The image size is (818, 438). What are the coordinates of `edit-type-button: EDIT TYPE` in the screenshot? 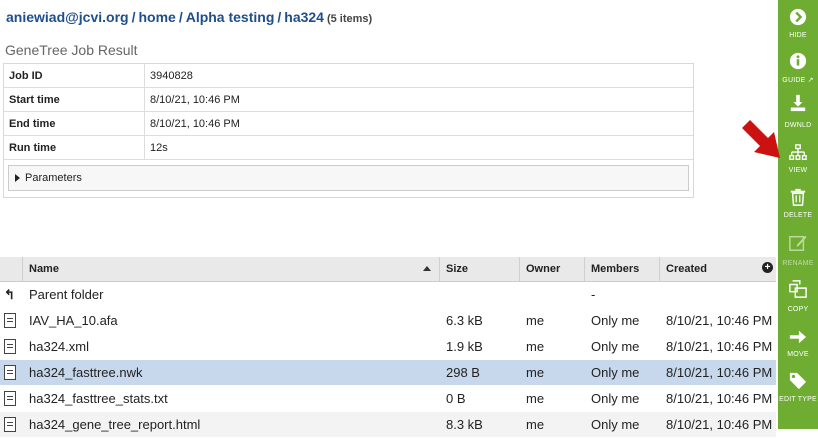 It's located at (798, 393).